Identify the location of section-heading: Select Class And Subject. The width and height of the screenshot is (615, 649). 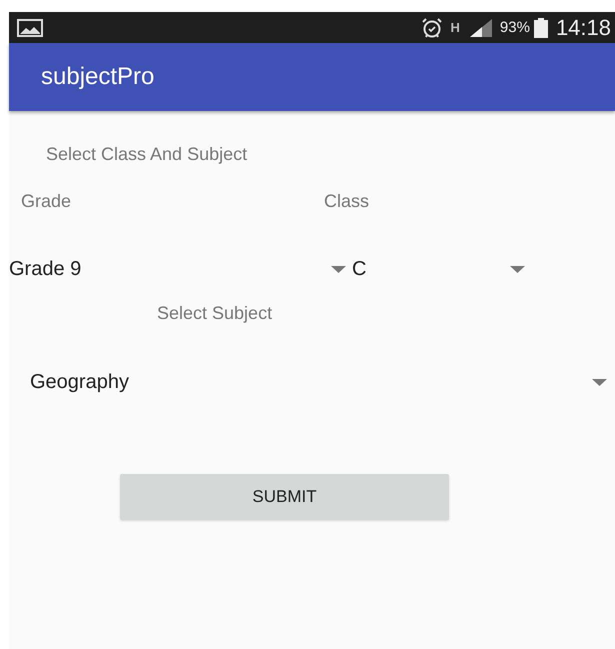
(147, 154).